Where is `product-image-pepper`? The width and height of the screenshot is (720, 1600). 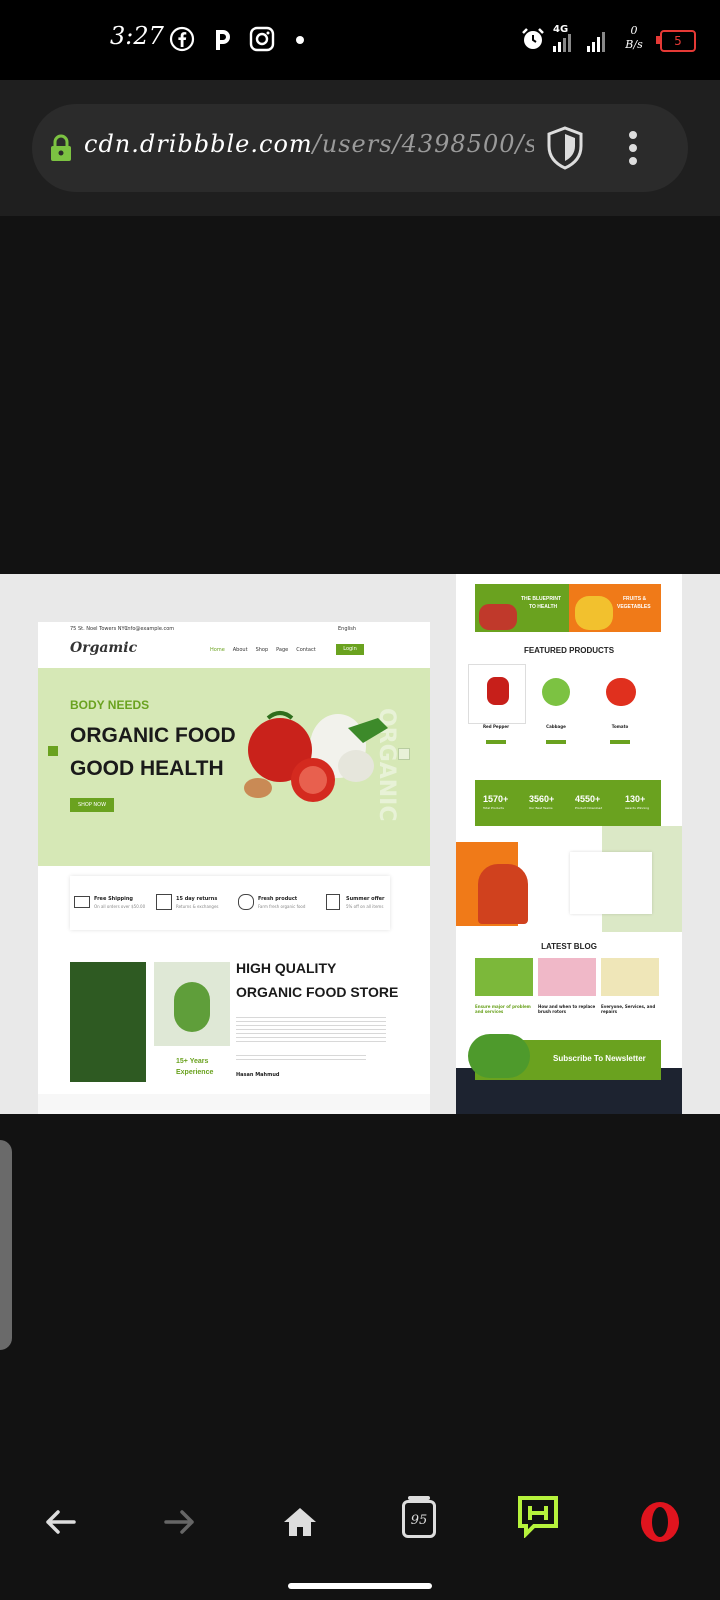
product-image-pepper is located at coordinates (498, 691).